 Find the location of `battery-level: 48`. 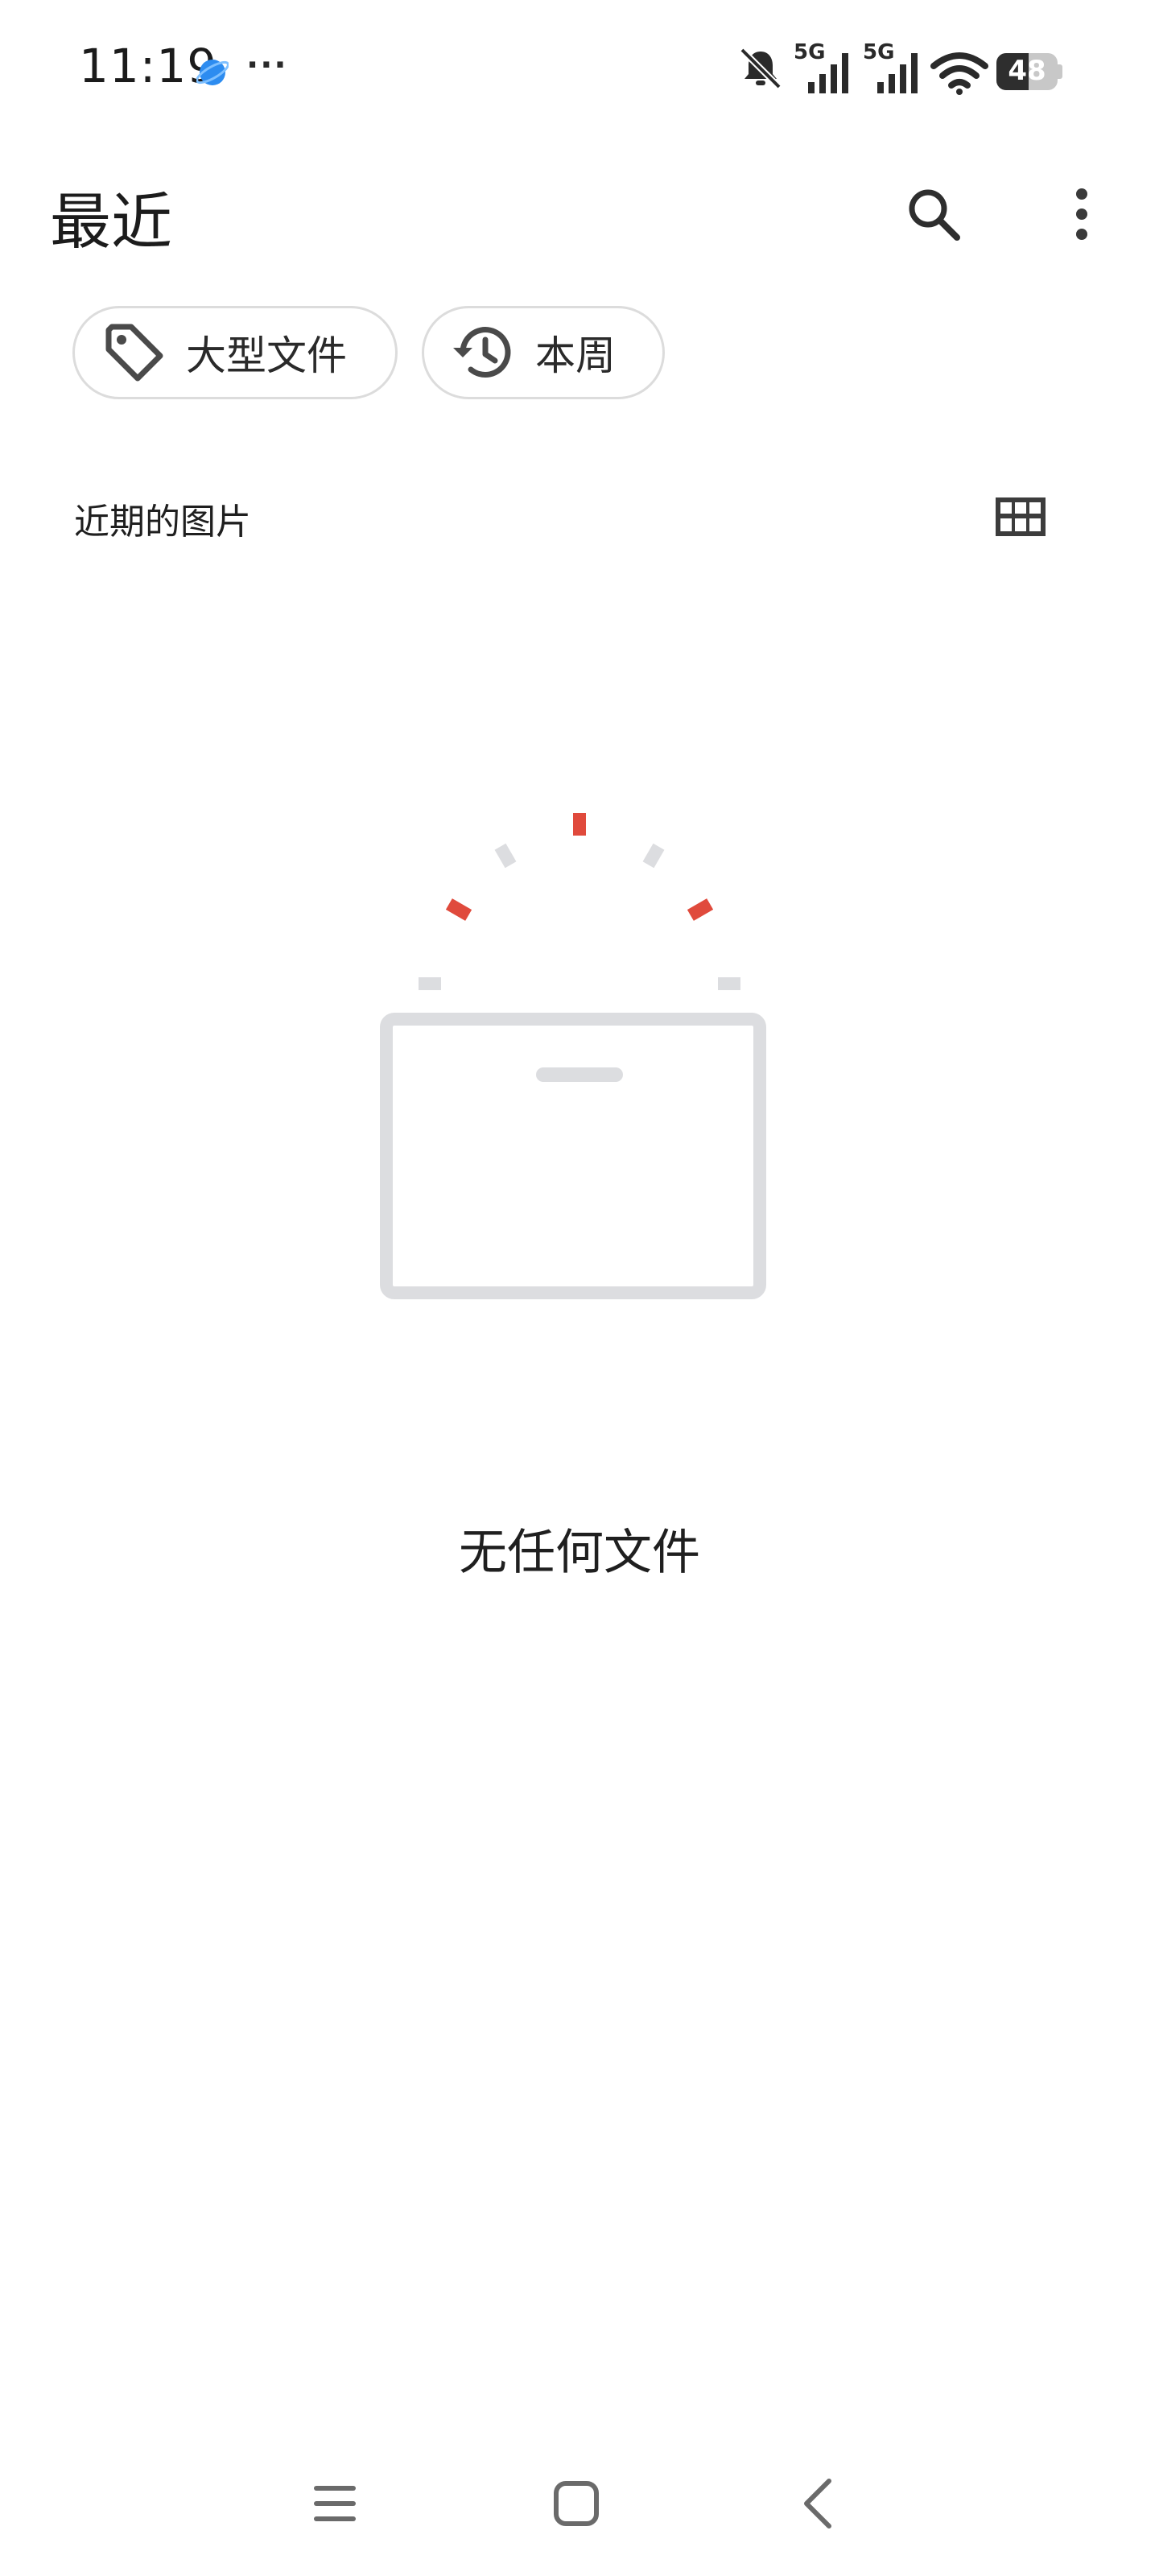

battery-level: 48 is located at coordinates (1027, 71).